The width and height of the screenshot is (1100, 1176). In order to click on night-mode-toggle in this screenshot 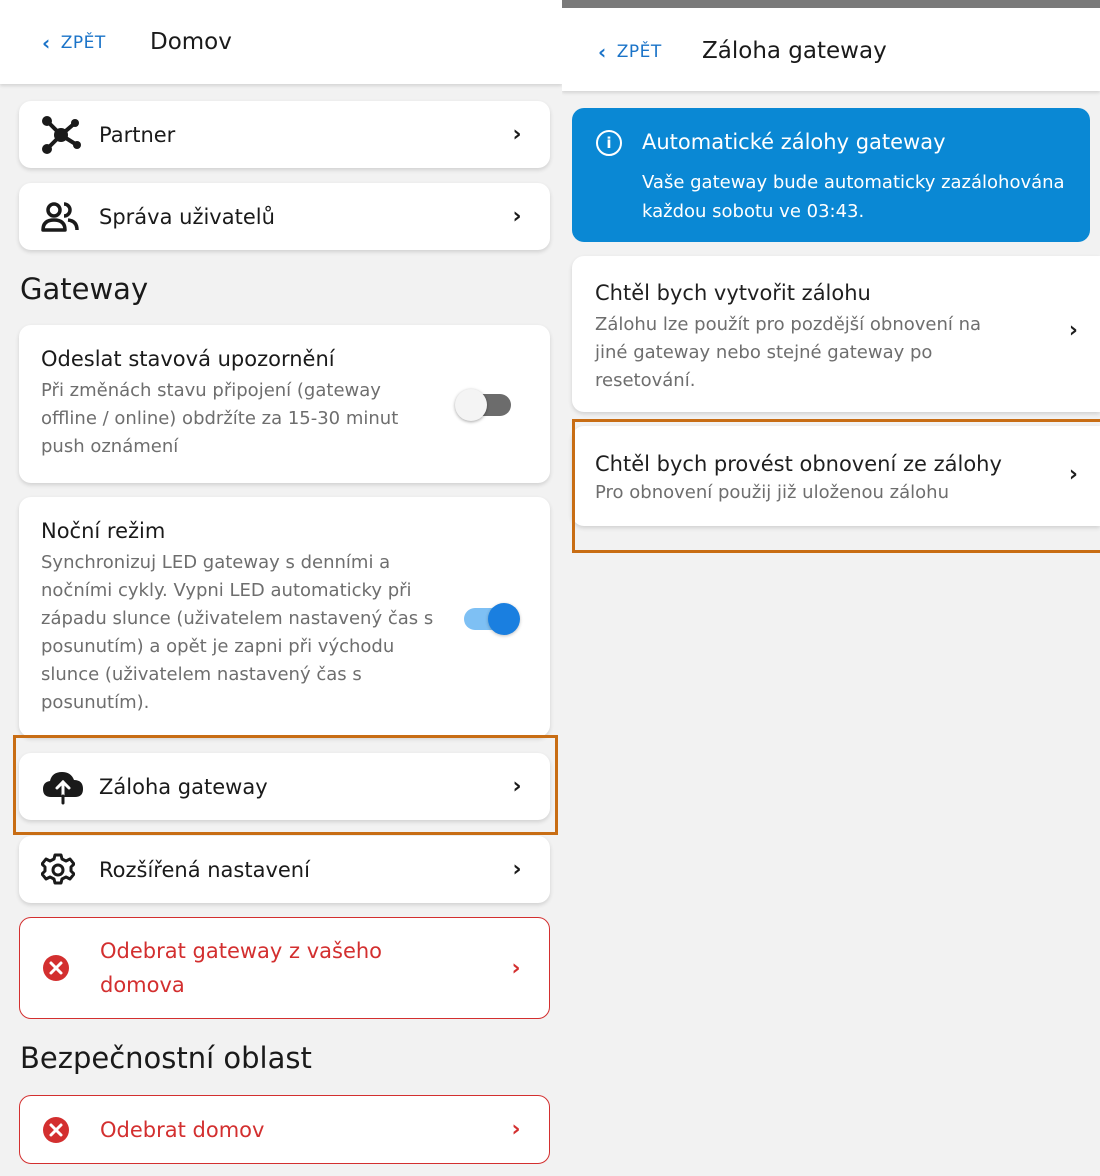, I will do `click(492, 619)`.